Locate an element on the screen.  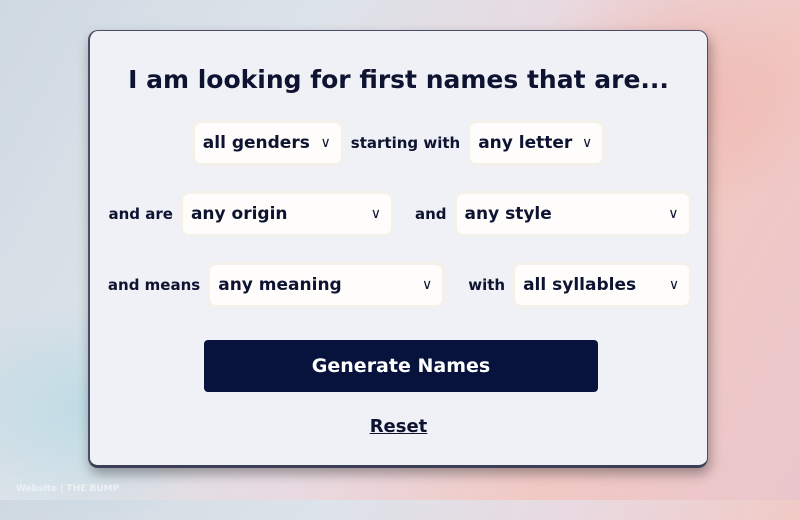
and-means-label: and means is located at coordinates (154, 285).